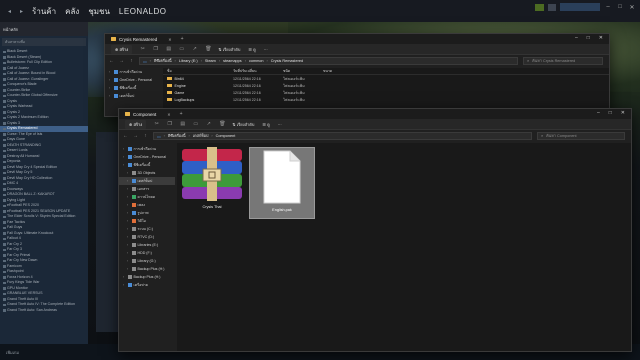 Image resolution: width=640 pixels, height=360 pixels. I want to click on search-input: ⌕ ค้นหา Component, so click(581, 136).